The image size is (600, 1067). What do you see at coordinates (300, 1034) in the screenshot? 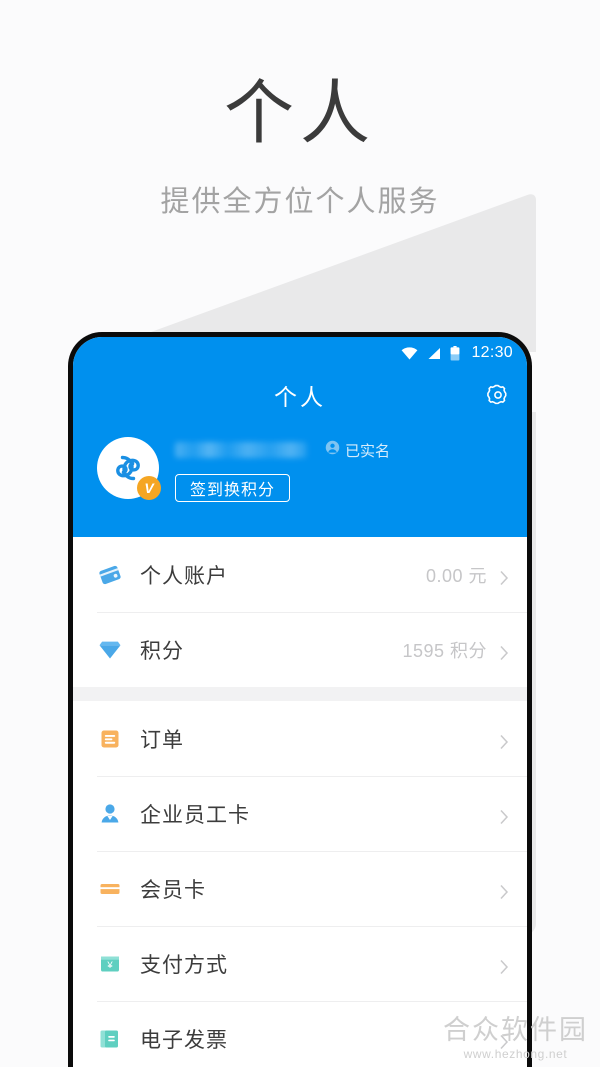
I see `list-item-e-invoice: 电子发票` at bounding box center [300, 1034].